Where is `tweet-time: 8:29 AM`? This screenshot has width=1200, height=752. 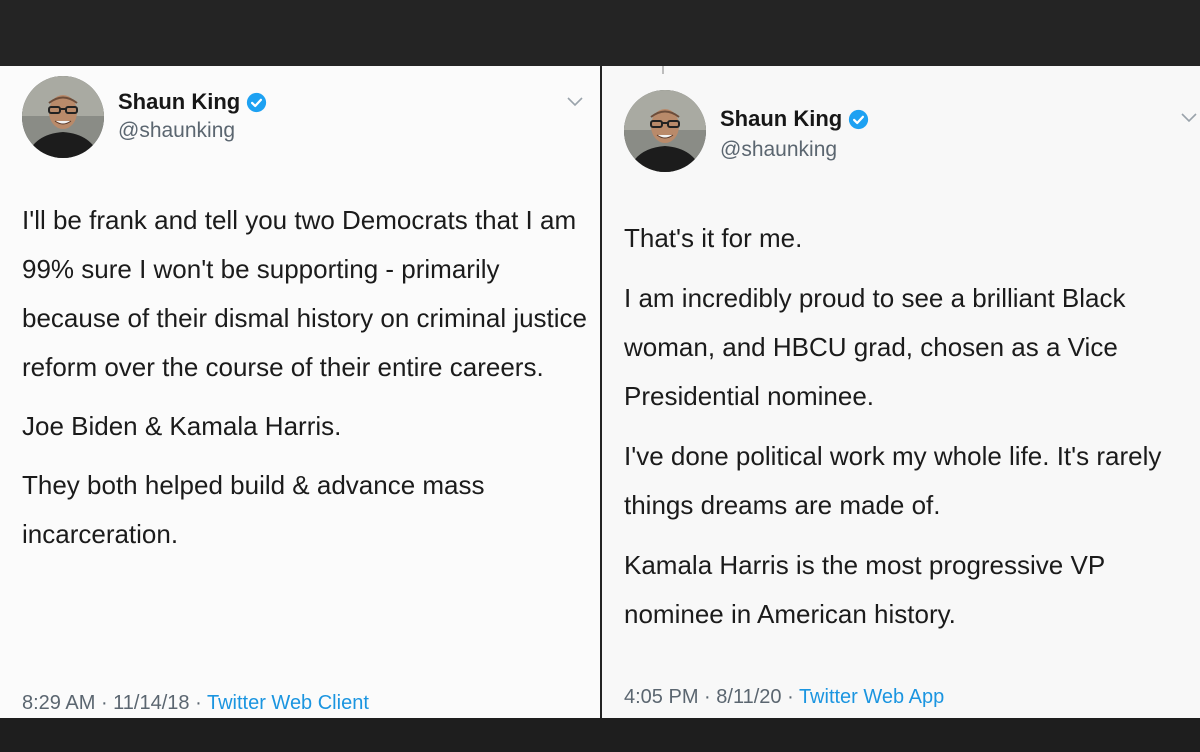 tweet-time: 8:29 AM is located at coordinates (58, 703).